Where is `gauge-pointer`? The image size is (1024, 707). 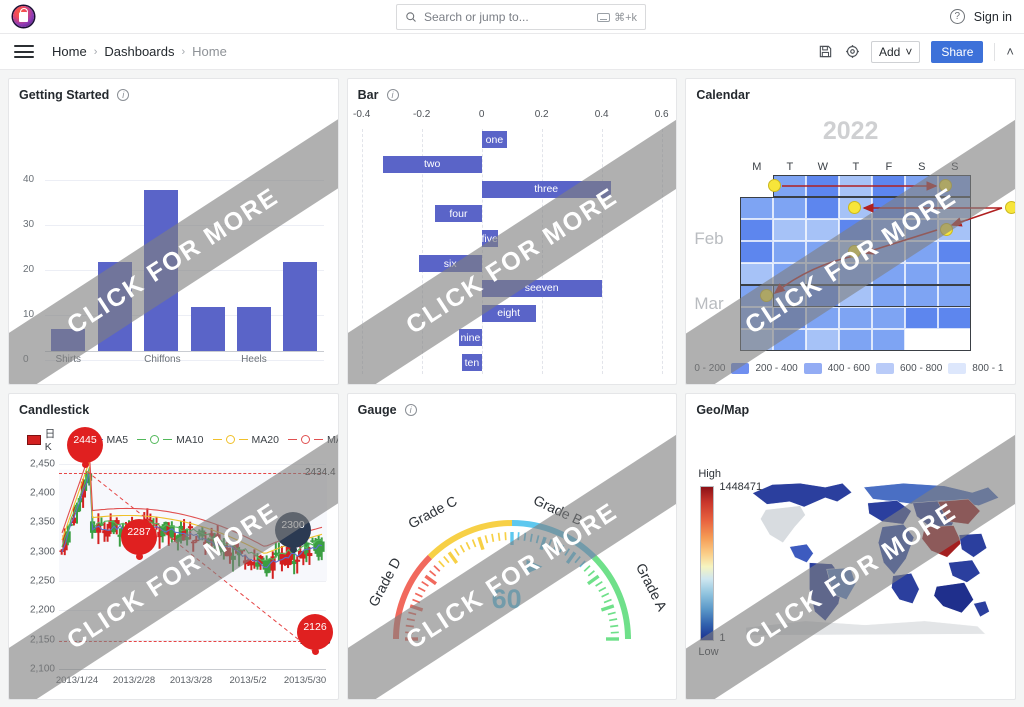 gauge-pointer is located at coordinates (534, 566).